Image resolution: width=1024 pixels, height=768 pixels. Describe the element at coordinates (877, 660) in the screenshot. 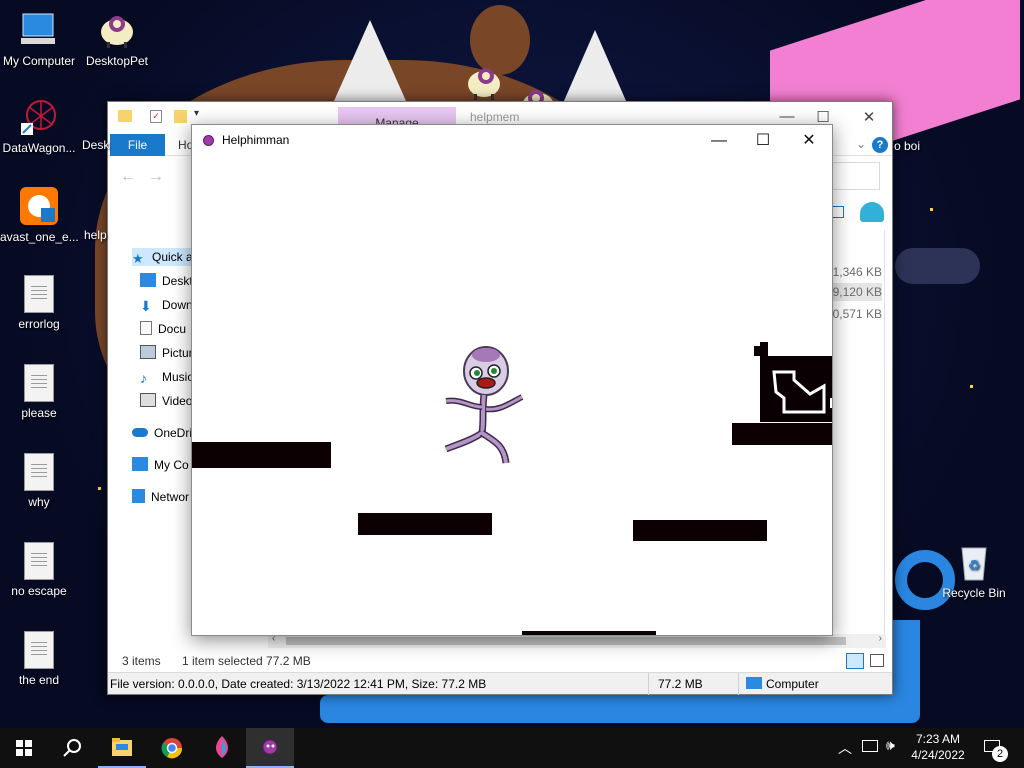

I see `large-icons-view-icon` at that location.